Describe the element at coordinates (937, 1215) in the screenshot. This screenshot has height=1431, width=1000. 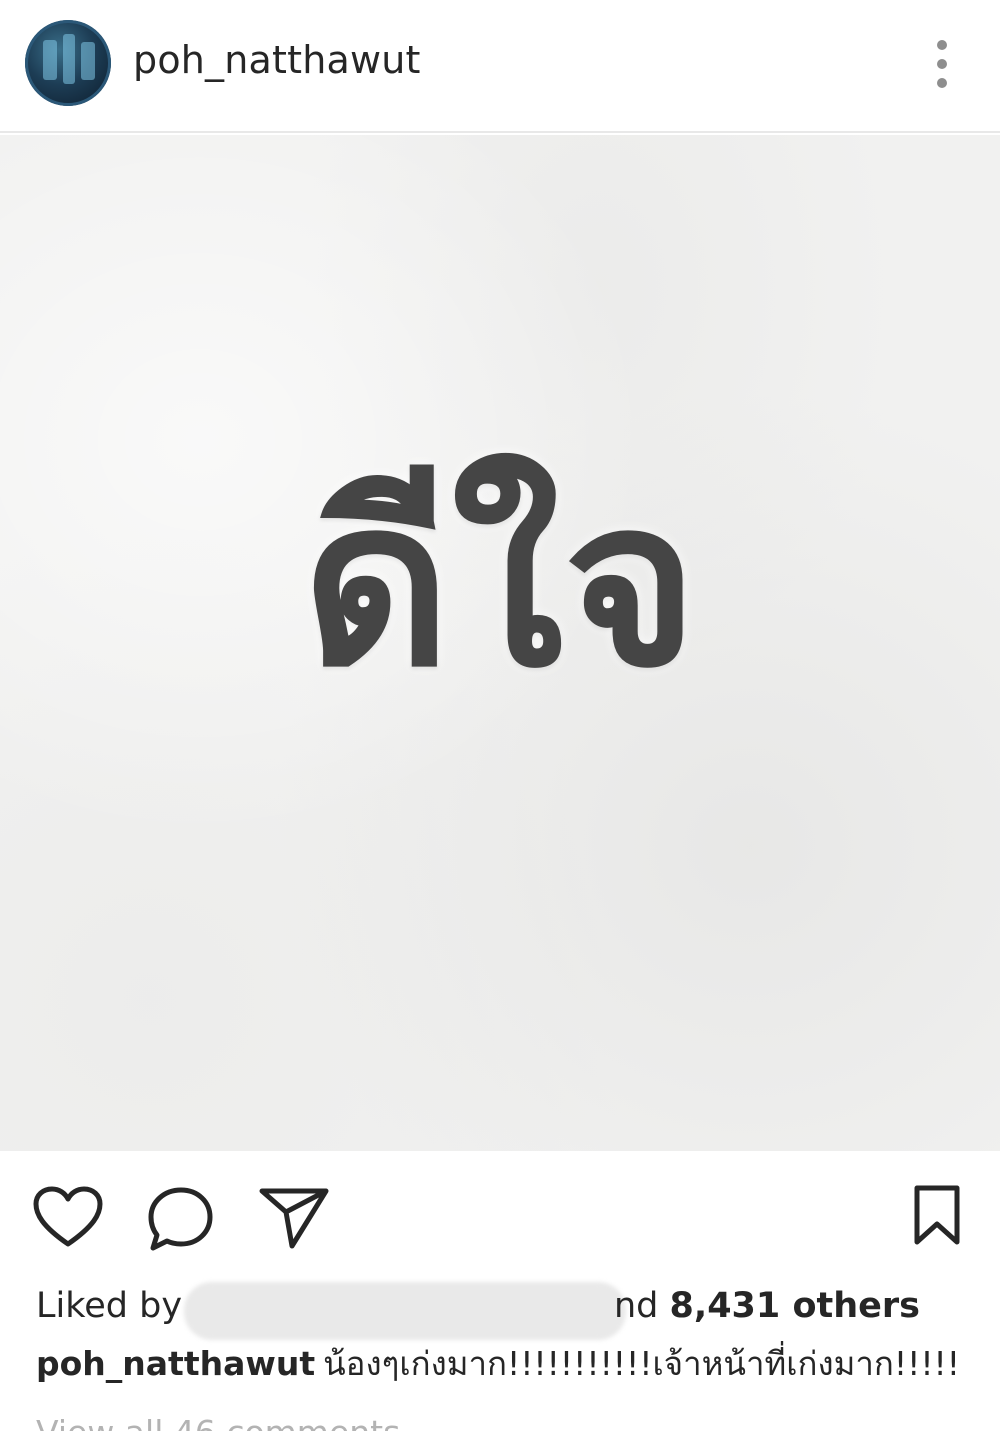
I see `bookmark-icon` at that location.